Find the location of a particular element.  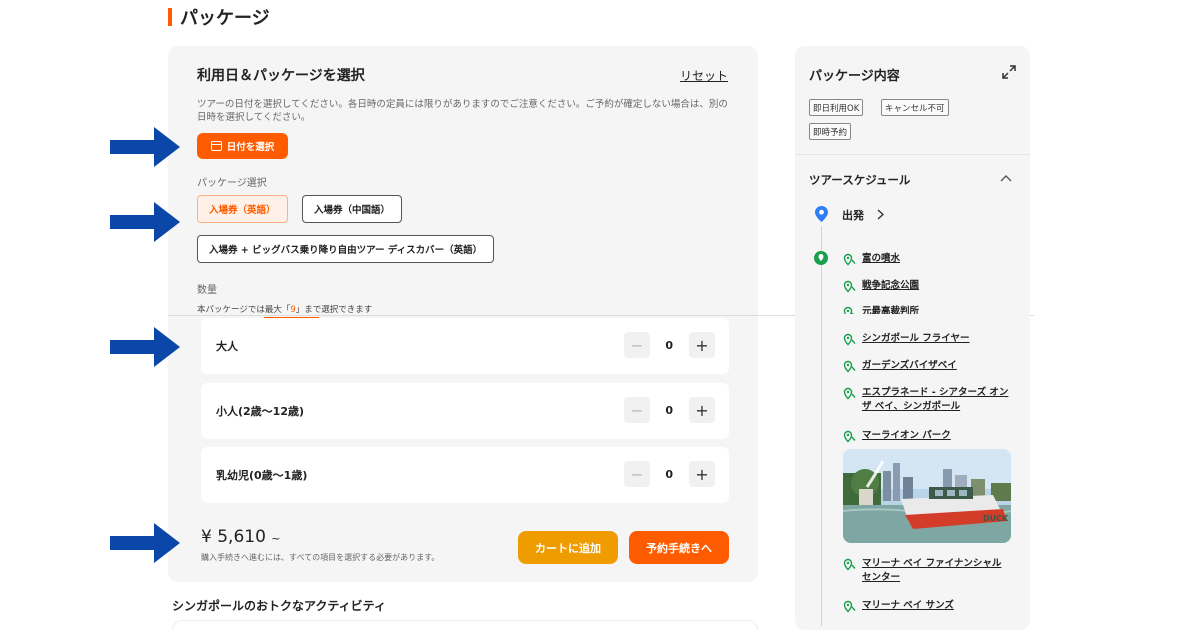

chevron-up-icon is located at coordinates (1006, 178).